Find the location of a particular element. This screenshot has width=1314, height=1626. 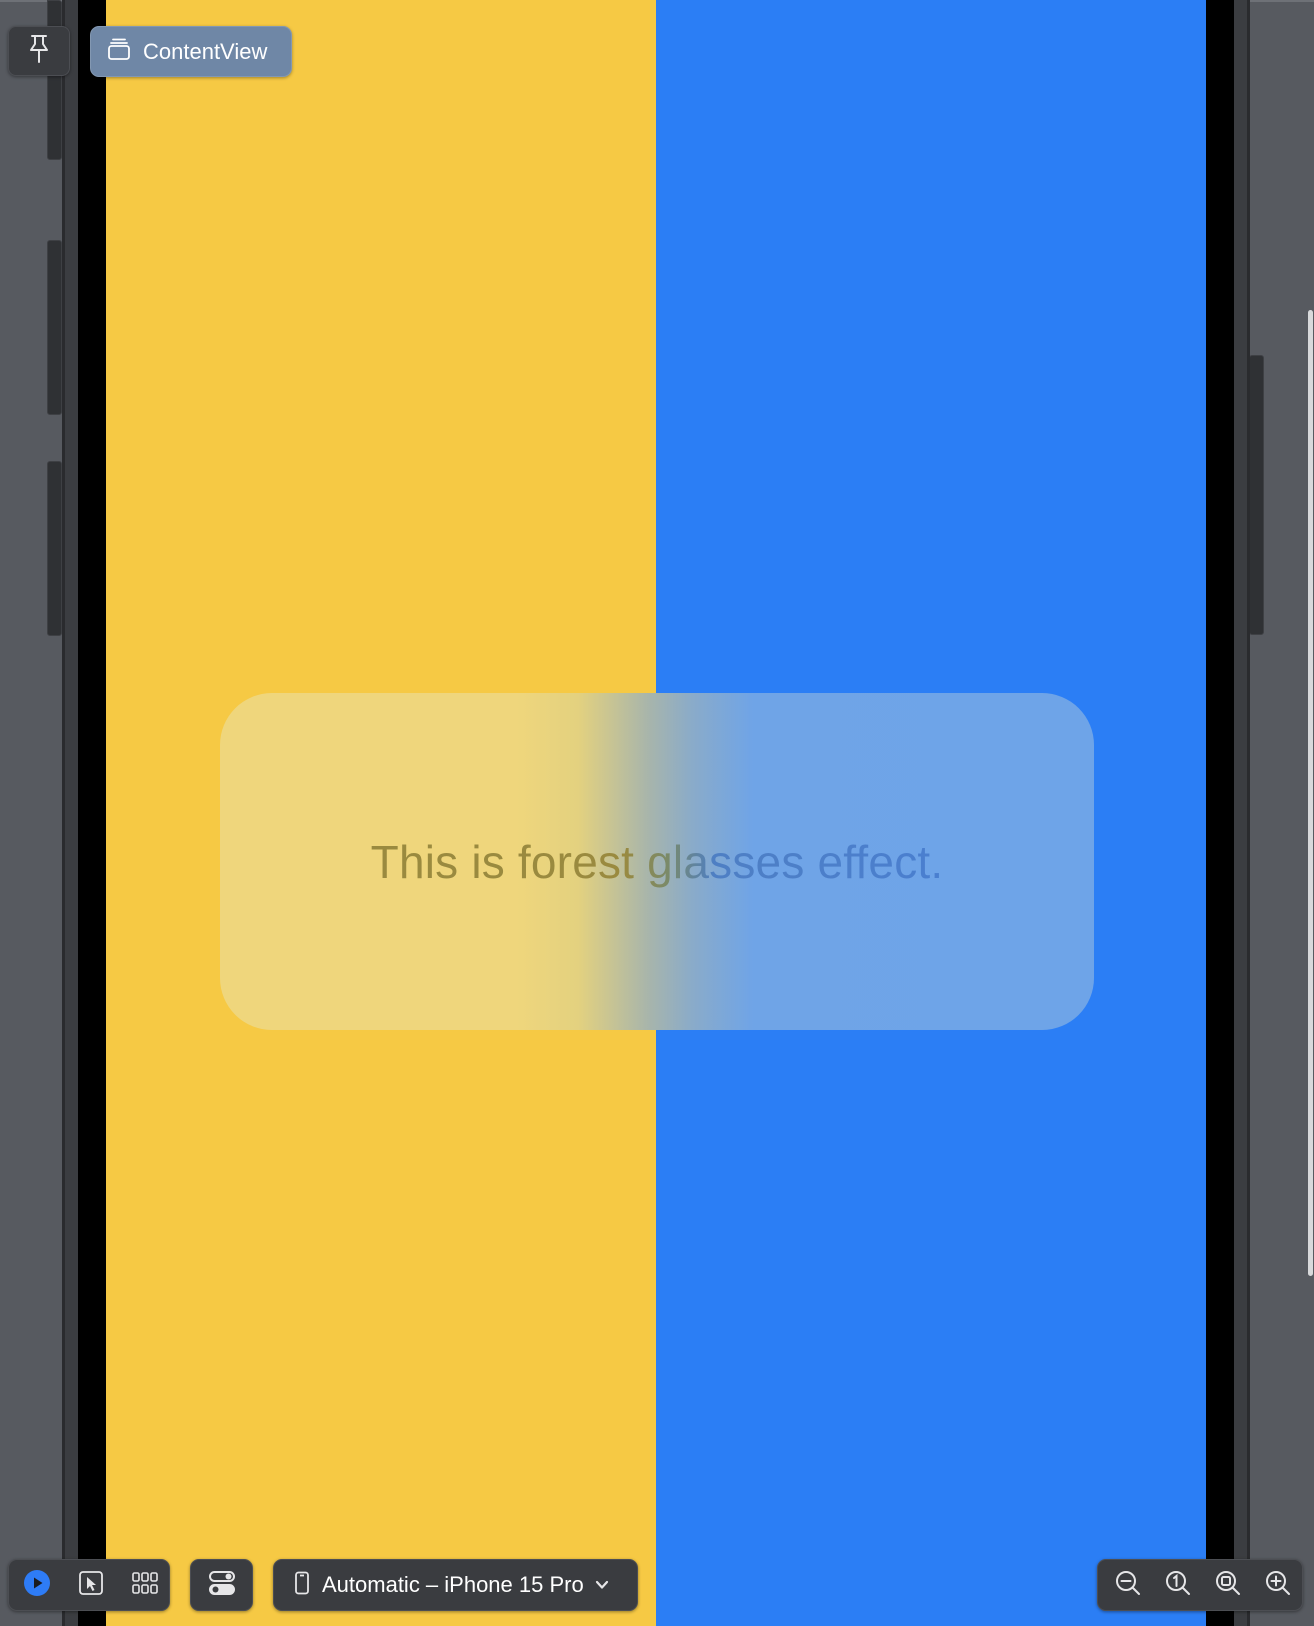

pin-preview-button is located at coordinates (39, 51).